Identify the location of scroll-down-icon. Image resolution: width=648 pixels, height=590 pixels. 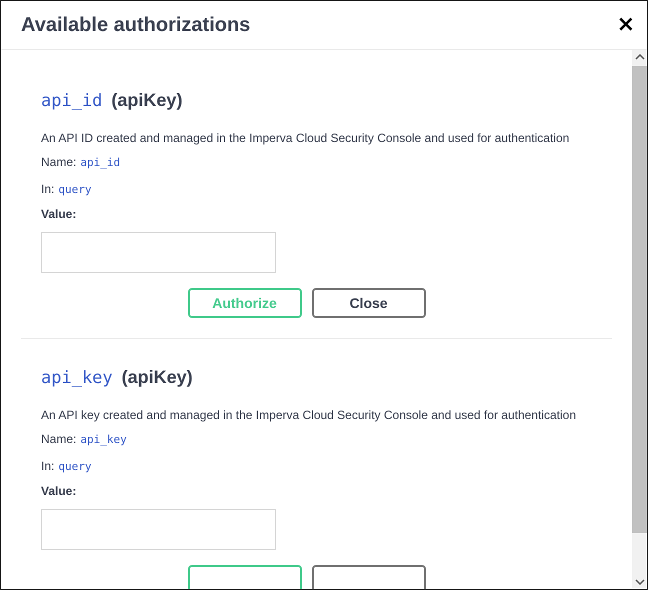
(639, 582).